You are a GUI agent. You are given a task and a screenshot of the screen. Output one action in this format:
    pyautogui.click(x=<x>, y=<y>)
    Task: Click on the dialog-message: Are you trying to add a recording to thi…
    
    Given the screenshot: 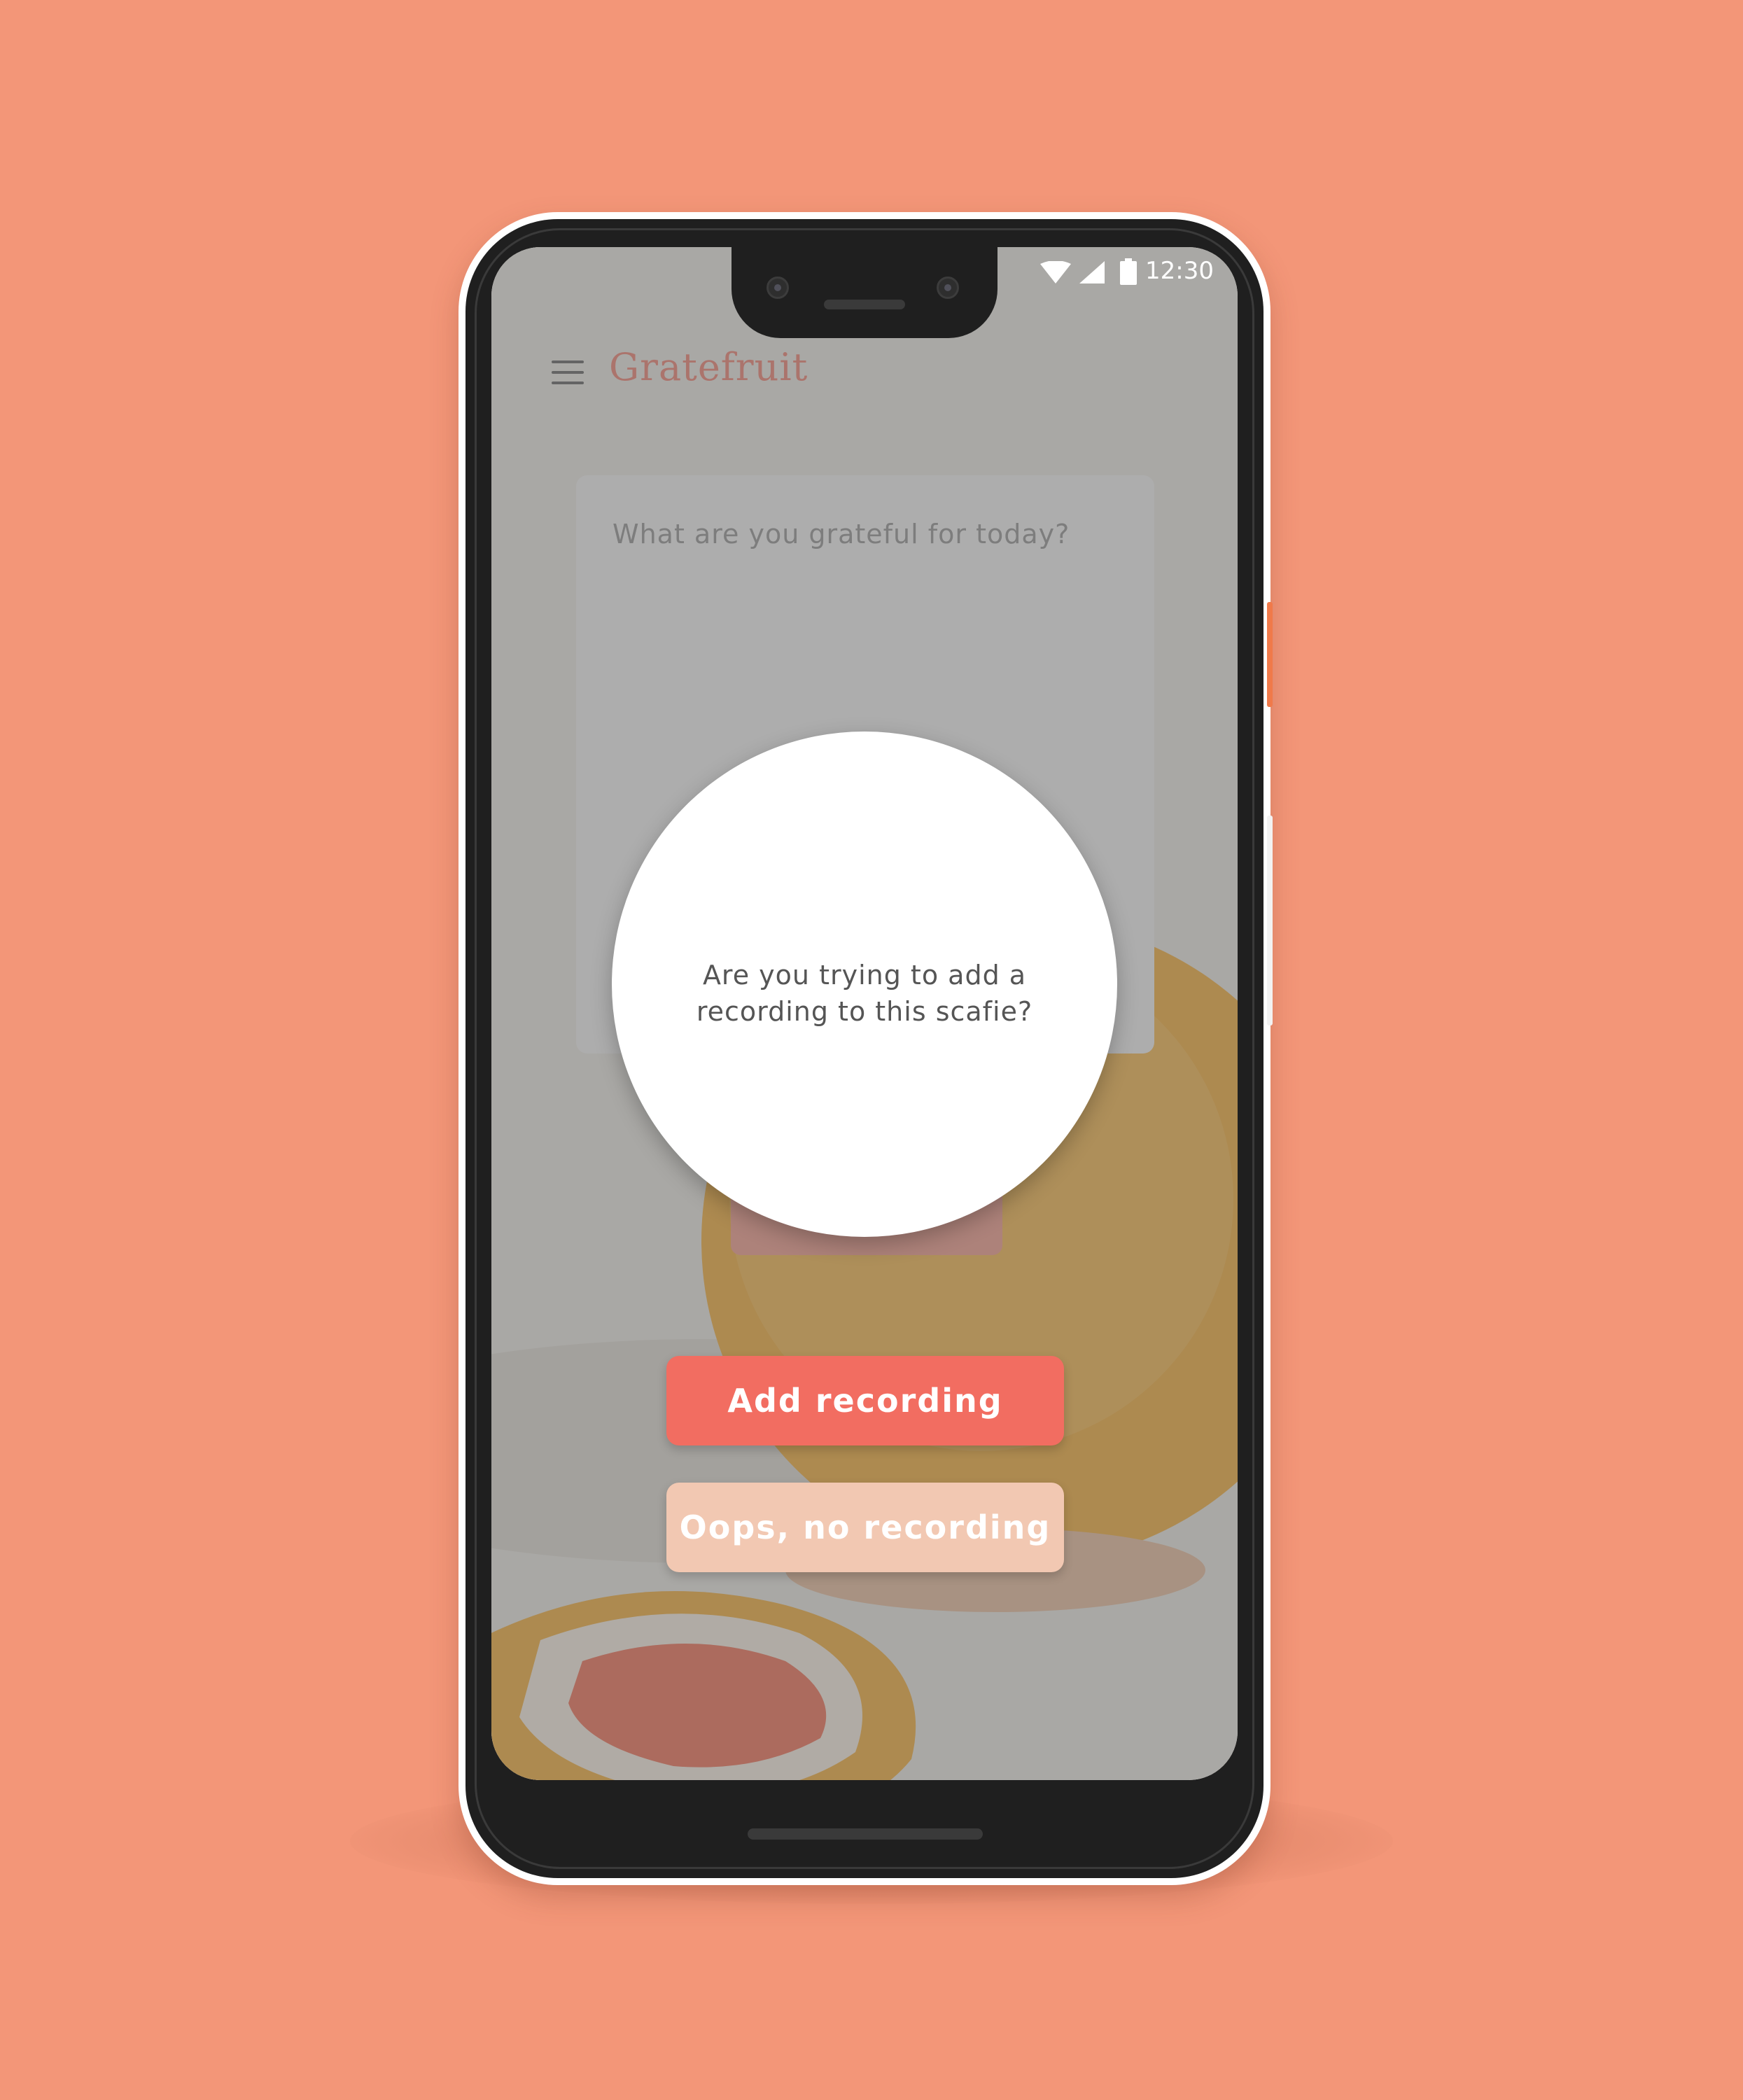 What is the action you would take?
    pyautogui.click(x=864, y=993)
    